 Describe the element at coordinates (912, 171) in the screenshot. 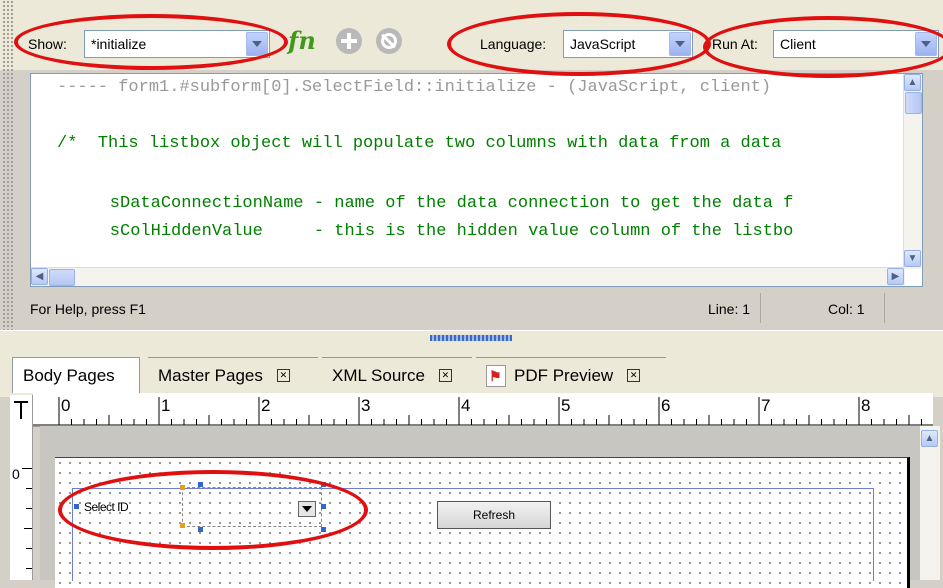

I see `vertical-scrollbar: ▲ ▼` at that location.